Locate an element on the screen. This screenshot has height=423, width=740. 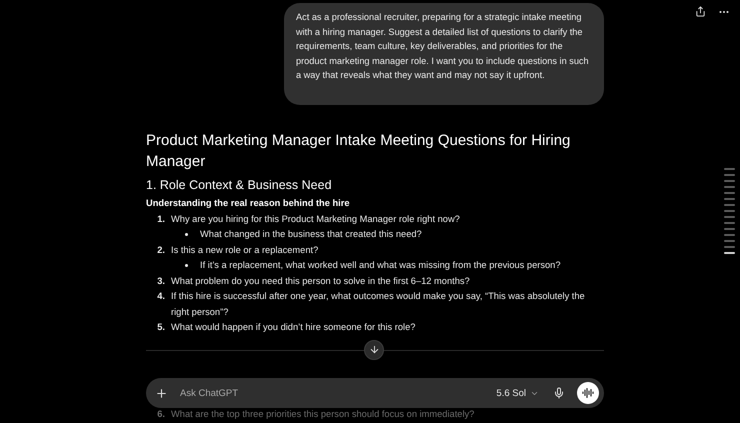
model-selector: 5.6 Sol is located at coordinates (517, 393).